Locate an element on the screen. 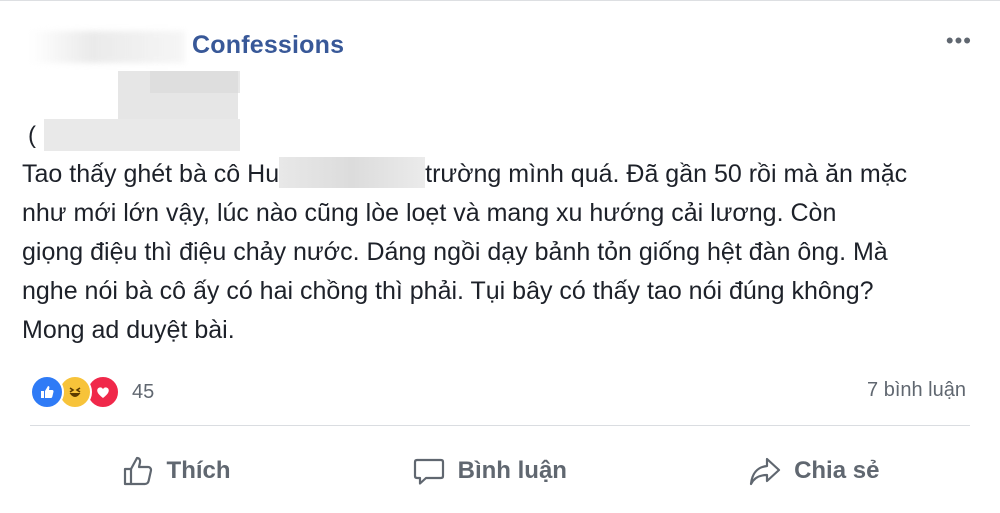 The height and width of the screenshot is (513, 1000). like-icon is located at coordinates (47, 392).